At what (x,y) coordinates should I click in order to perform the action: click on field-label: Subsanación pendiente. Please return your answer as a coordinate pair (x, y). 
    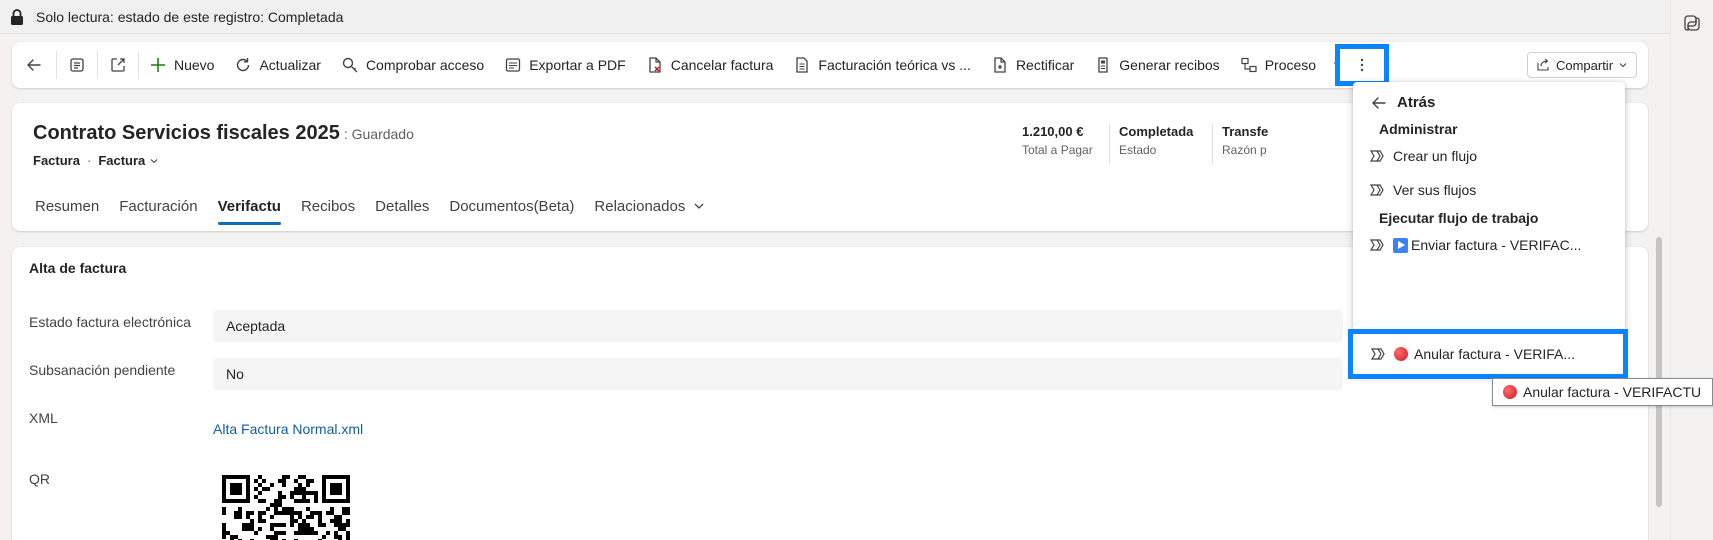
    Looking at the image, I should click on (102, 370).